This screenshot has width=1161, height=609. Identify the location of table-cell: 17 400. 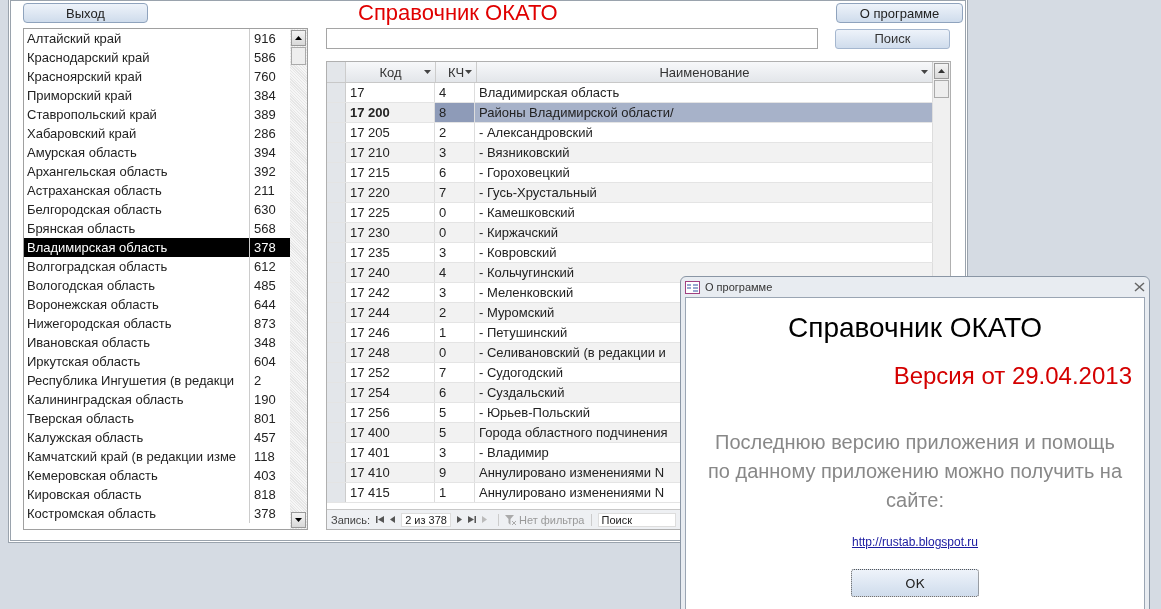
(390, 432).